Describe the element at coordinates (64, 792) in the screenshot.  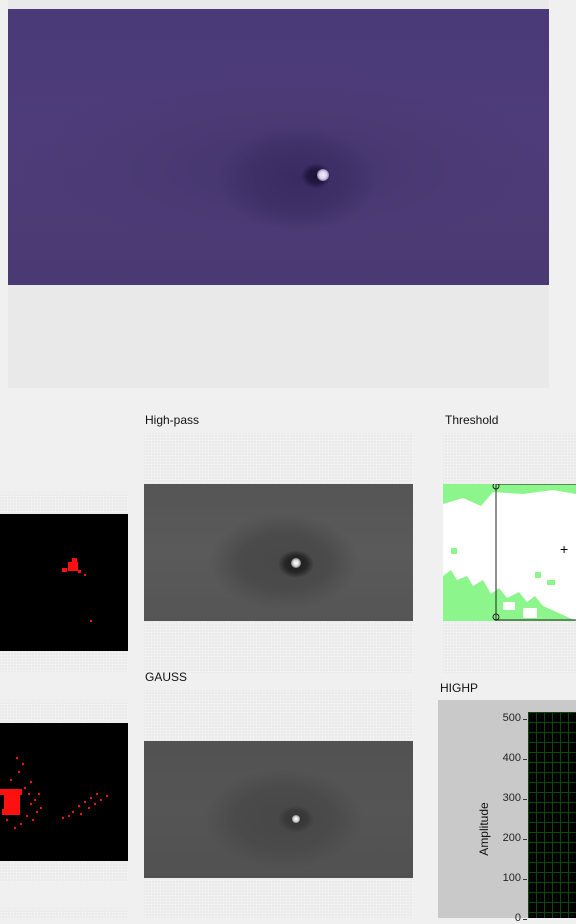
I see `detected-blob-image` at that location.